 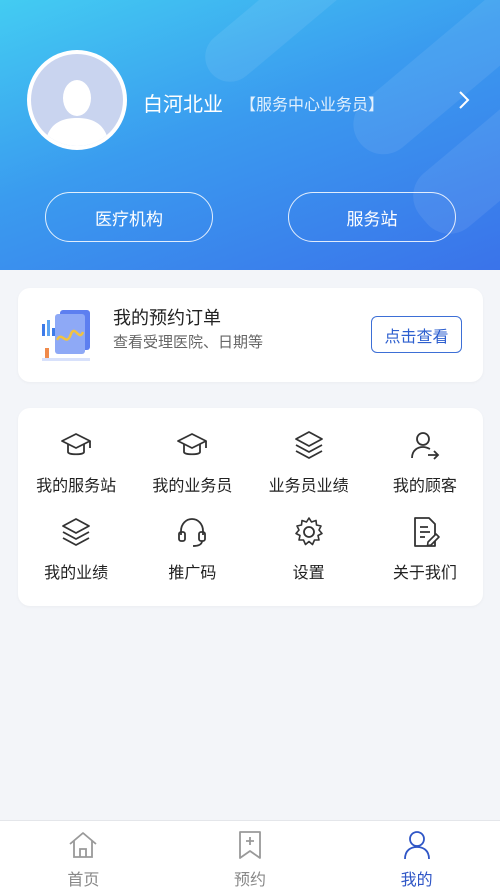 What do you see at coordinates (192, 550) in the screenshot?
I see `menu-item-promo-code: 推广码` at bounding box center [192, 550].